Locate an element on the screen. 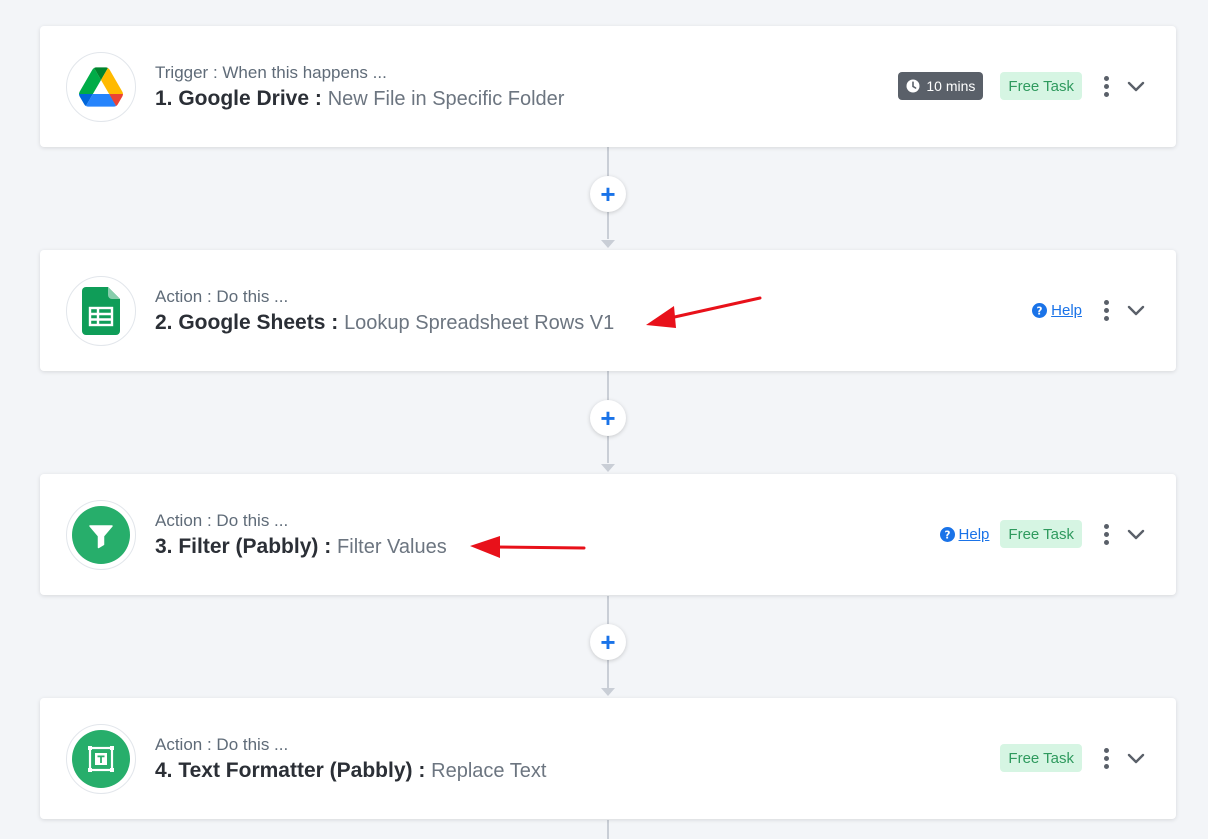  step-event-name: New File in Specific Folder is located at coordinates (446, 99).